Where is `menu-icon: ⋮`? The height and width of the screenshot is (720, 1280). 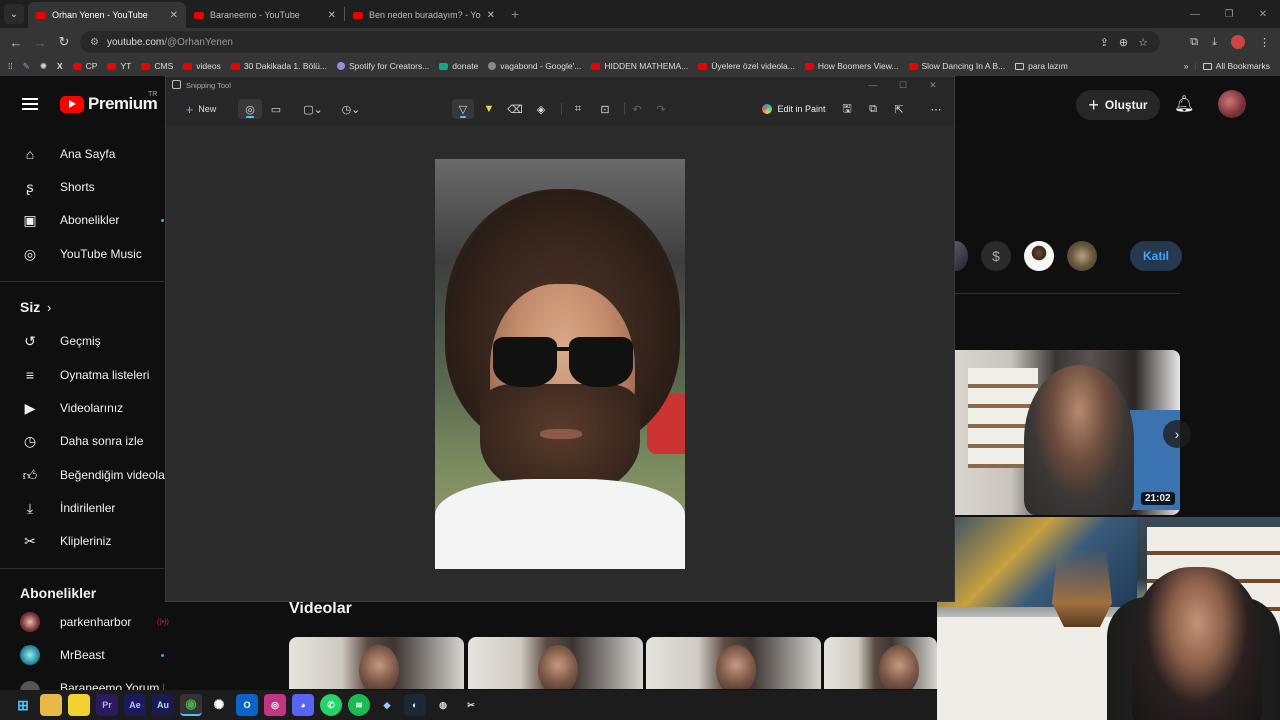
menu-icon: ⋮ is located at coordinates (1264, 42).